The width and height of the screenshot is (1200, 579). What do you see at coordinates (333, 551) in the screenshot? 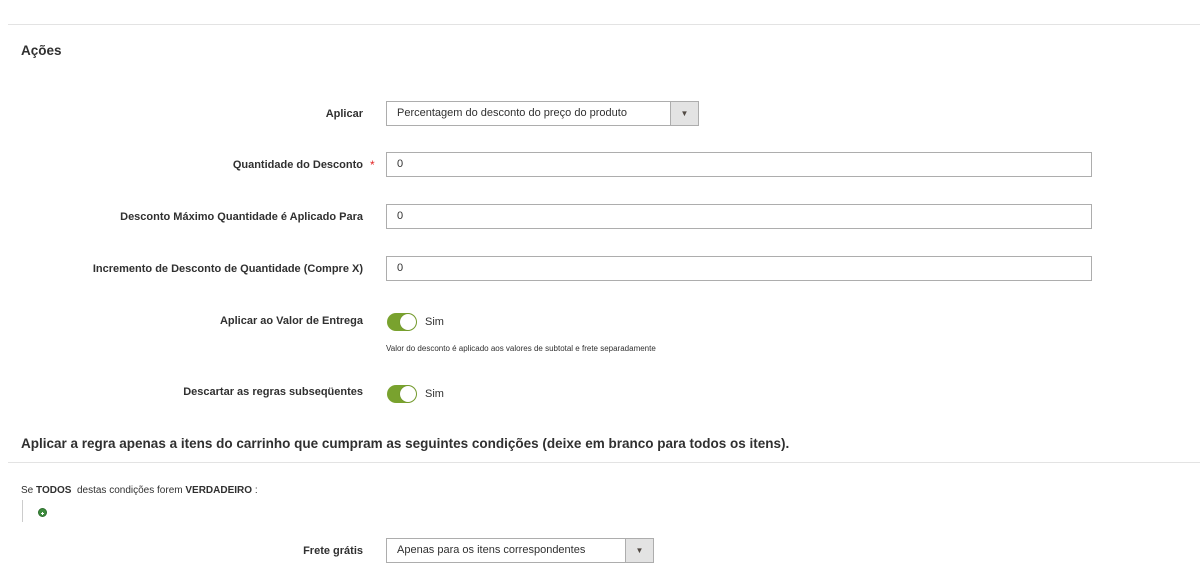
I see `free-shipping-label: Frete grátis` at bounding box center [333, 551].